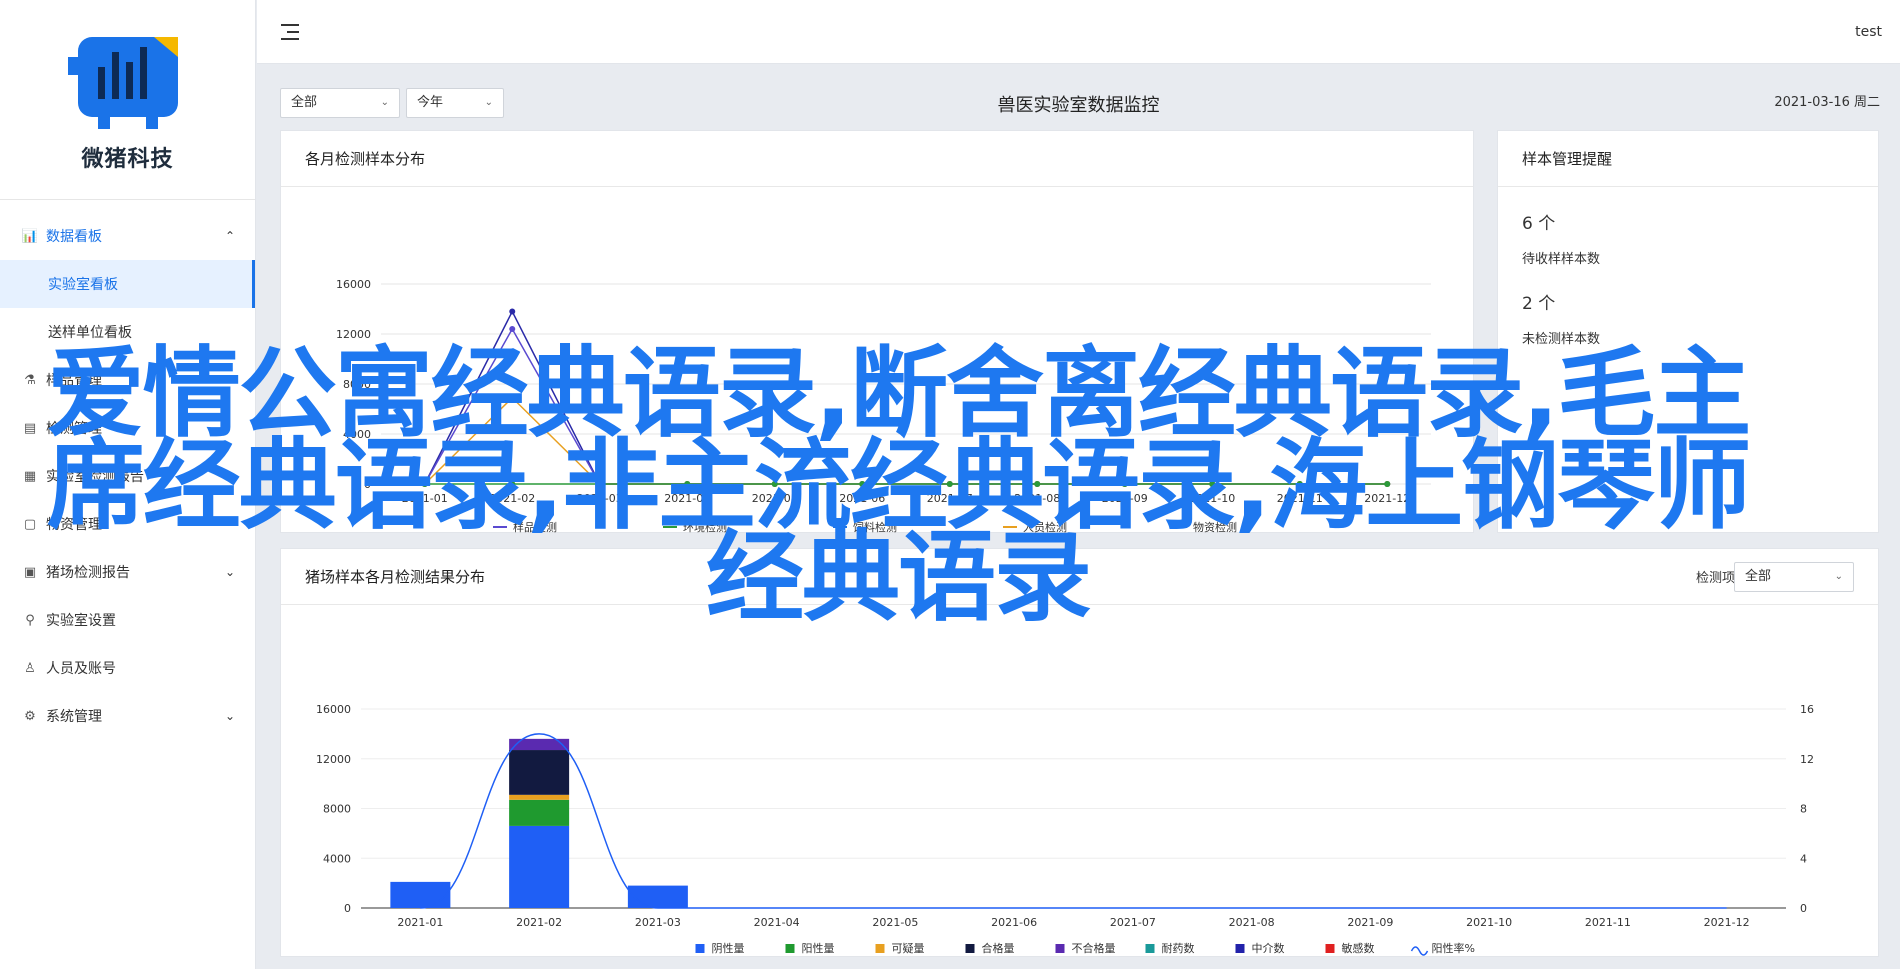 The width and height of the screenshot is (1900, 969). Describe the element at coordinates (1078, 105) in the screenshot. I see `page-title: 兽医实验室数据监控` at that location.